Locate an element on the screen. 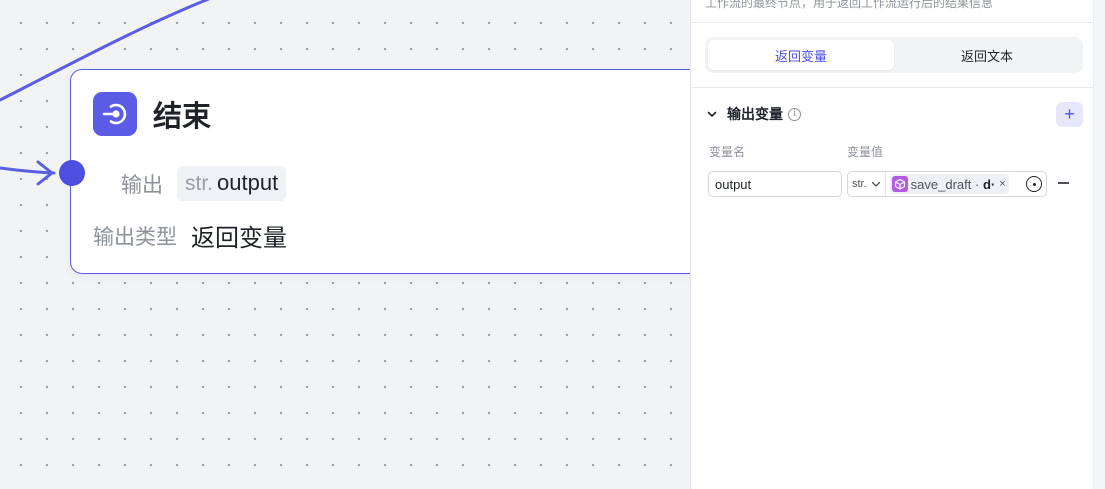 The height and width of the screenshot is (489, 1105). output-row: 输出 str. output is located at coordinates (179, 183).